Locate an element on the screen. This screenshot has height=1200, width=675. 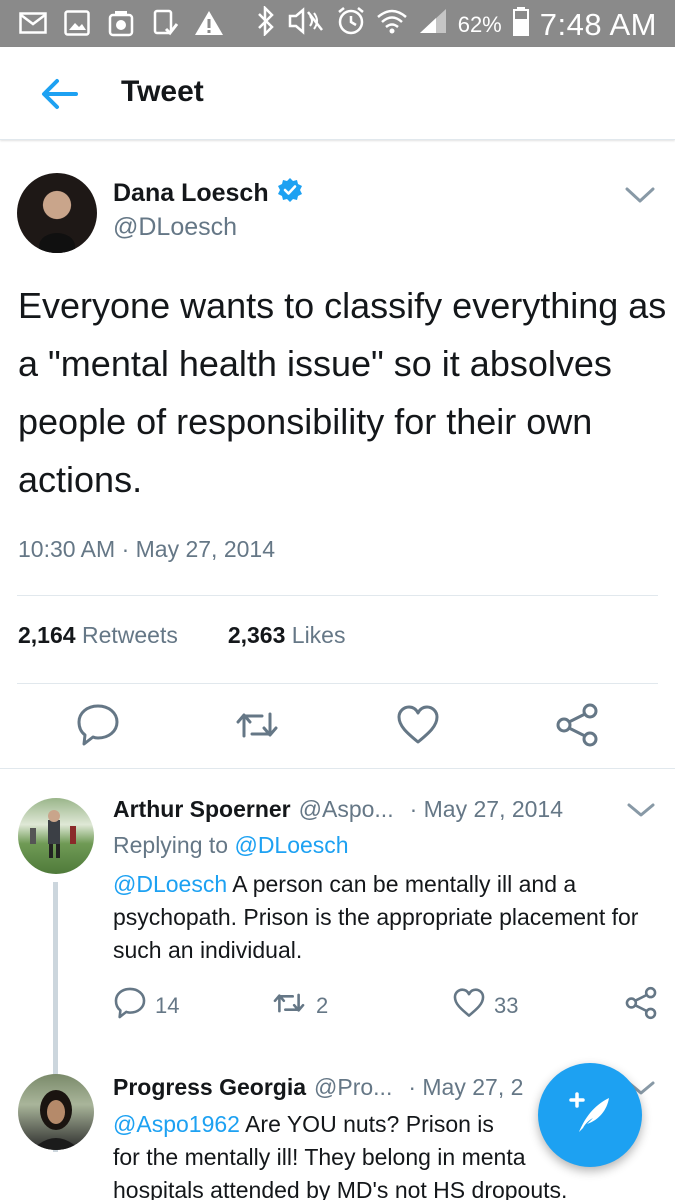
retweet-button: 2 is located at coordinates (299, 1006).